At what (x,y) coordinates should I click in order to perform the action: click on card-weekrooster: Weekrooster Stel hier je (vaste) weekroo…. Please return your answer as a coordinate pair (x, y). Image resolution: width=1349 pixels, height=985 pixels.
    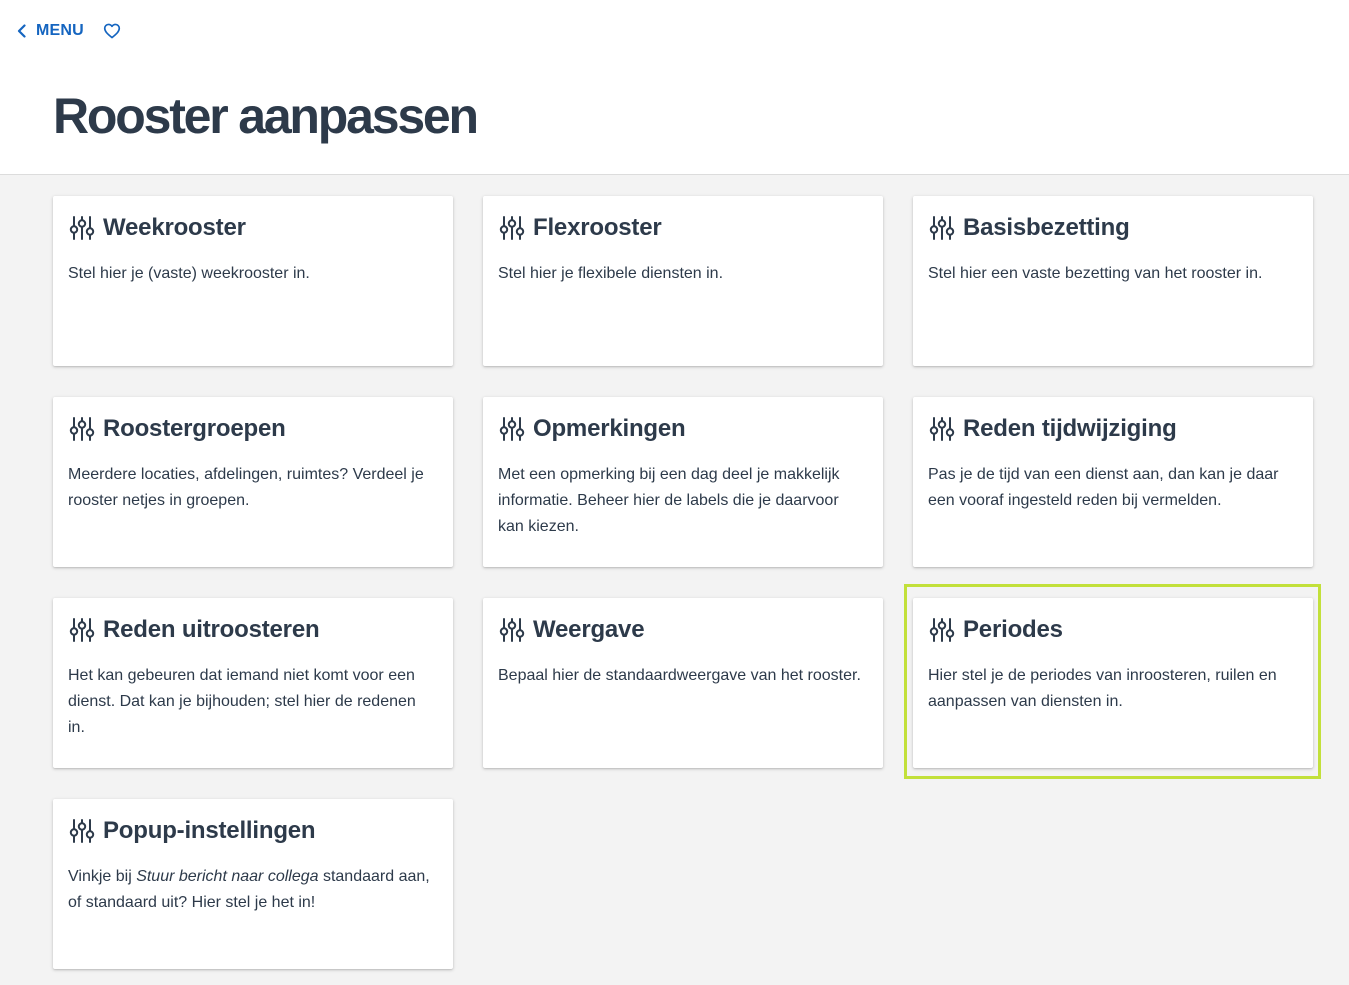
    Looking at the image, I should click on (253, 281).